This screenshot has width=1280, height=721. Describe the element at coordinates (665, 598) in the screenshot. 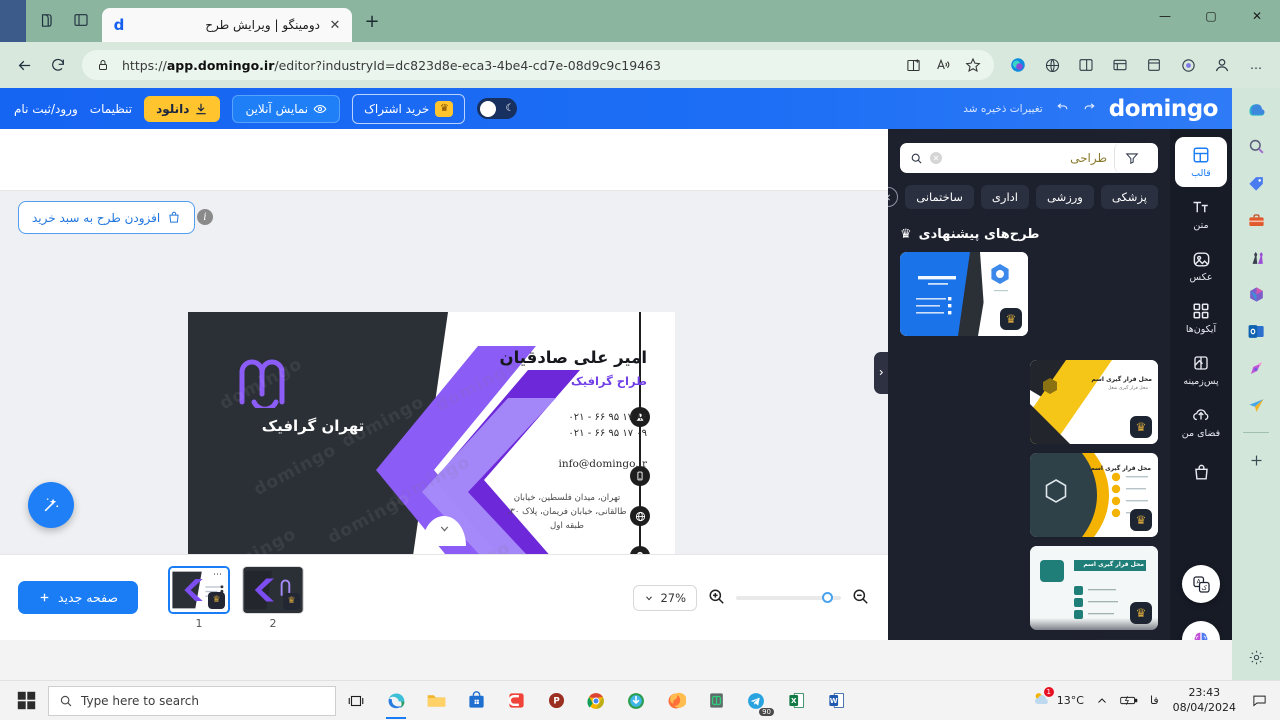

I see `zoom-level-selector: 27%` at that location.